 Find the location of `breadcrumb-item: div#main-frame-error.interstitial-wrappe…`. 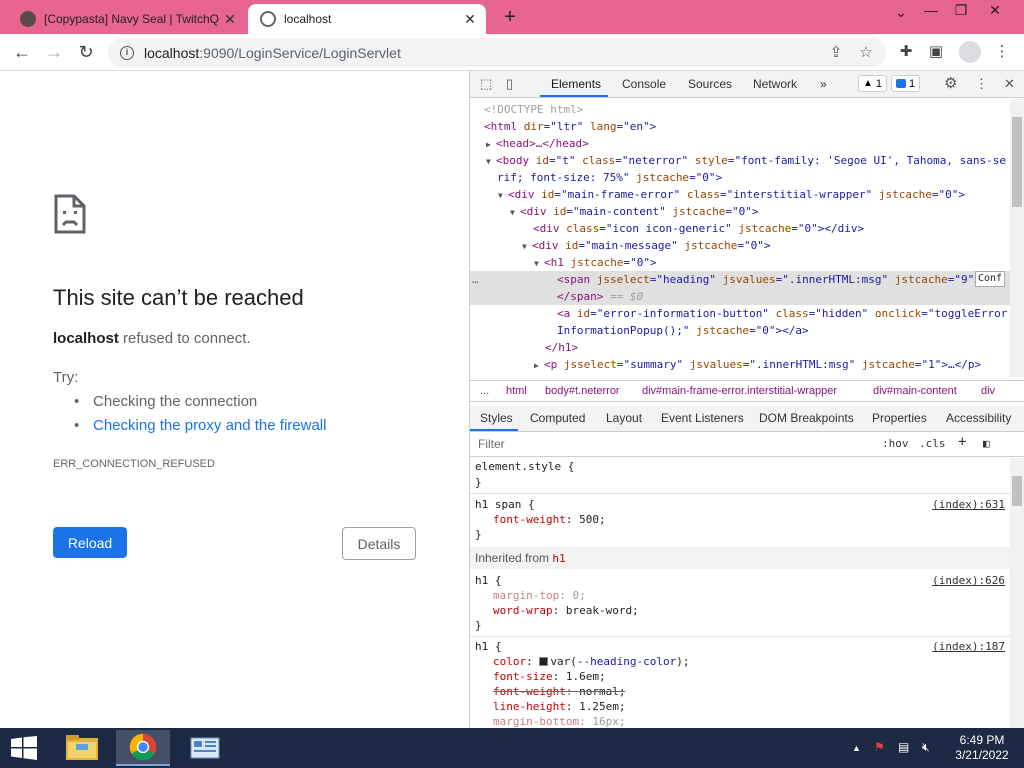

breadcrumb-item: div#main-frame-error.interstitial-wrappe… is located at coordinates (739, 391).